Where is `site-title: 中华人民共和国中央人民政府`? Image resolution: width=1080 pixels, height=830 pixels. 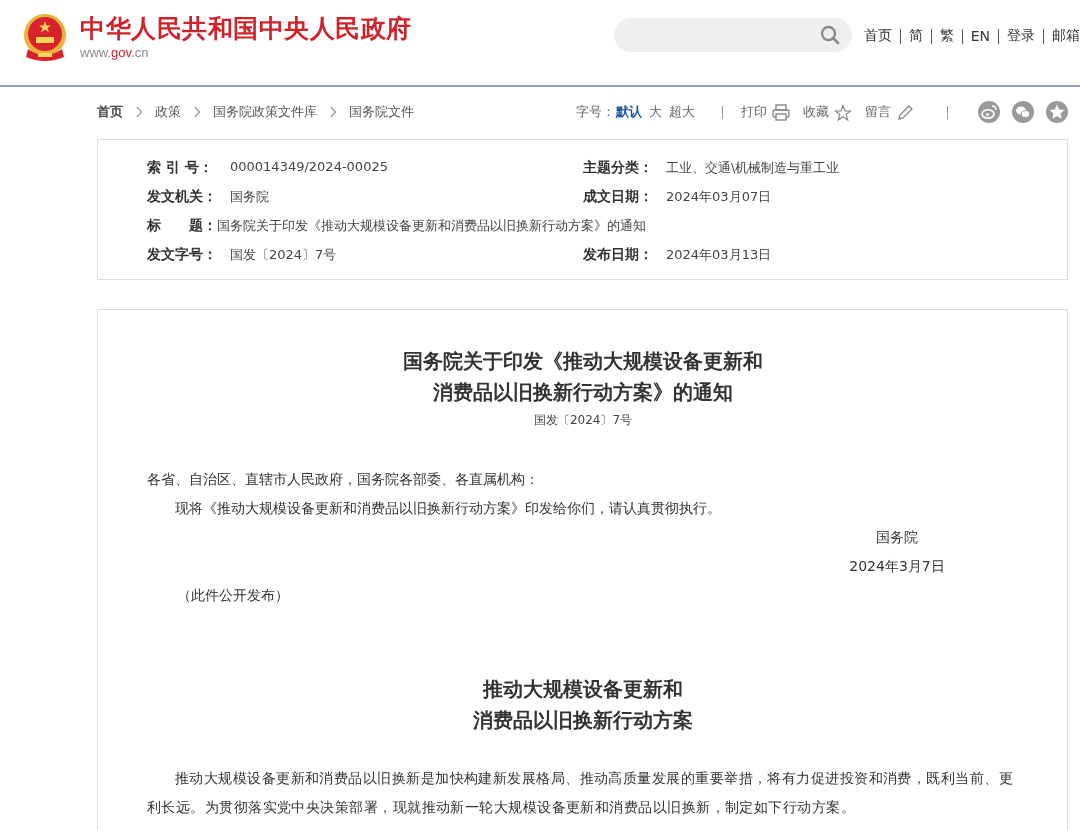 site-title: 中华人民共和国中央人民政府 is located at coordinates (246, 29).